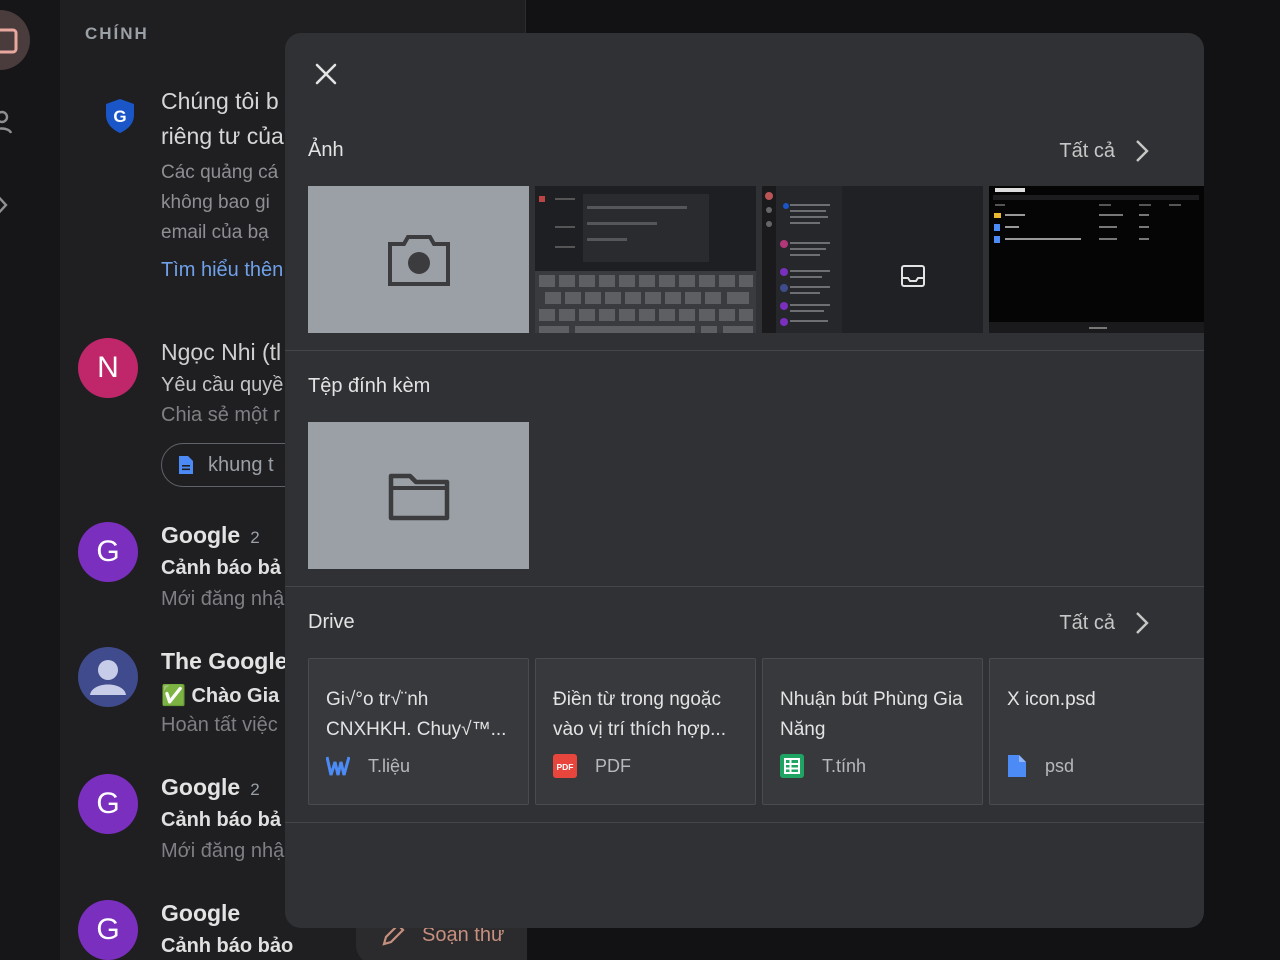 The height and width of the screenshot is (960, 1280). I want to click on camera-icon, so click(418, 260).